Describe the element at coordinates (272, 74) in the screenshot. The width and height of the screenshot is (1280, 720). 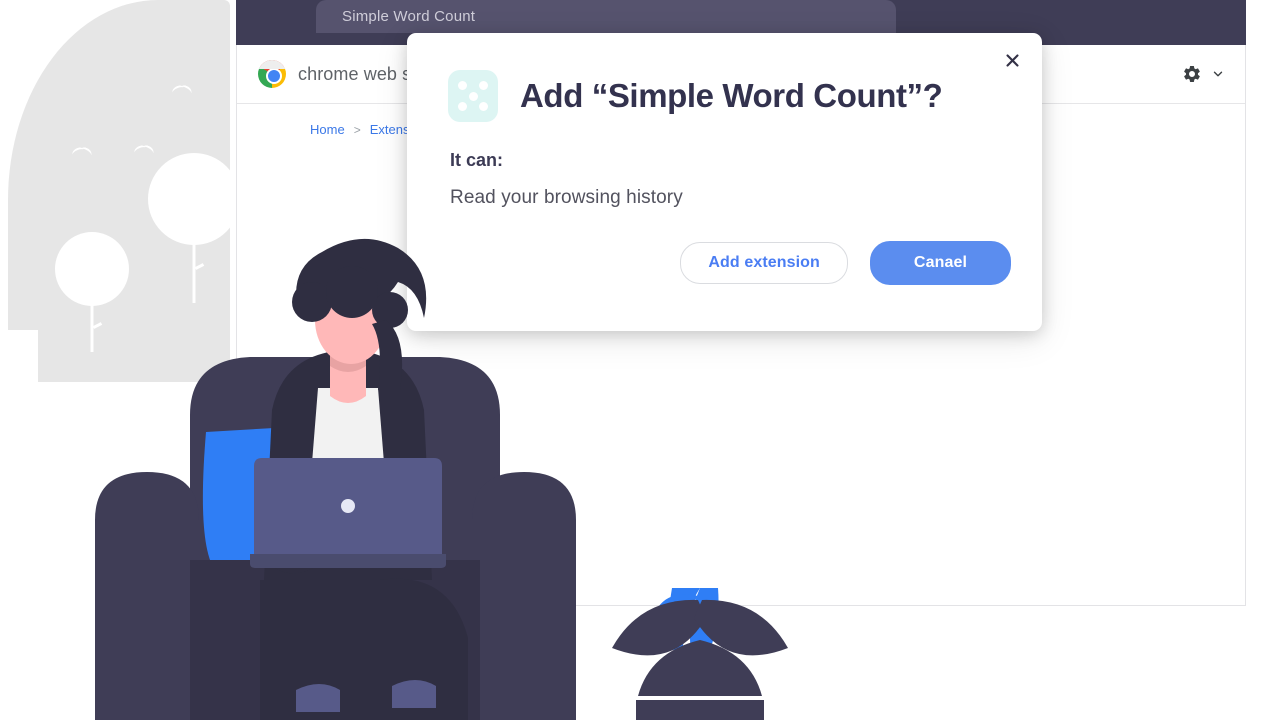
I see `chrome-logo-icon` at that location.